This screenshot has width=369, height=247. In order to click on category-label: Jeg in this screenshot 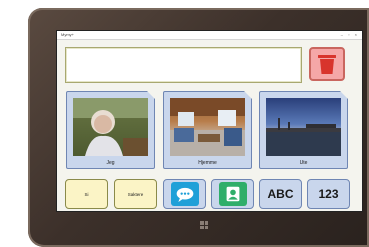, I will do `click(110, 163)`.